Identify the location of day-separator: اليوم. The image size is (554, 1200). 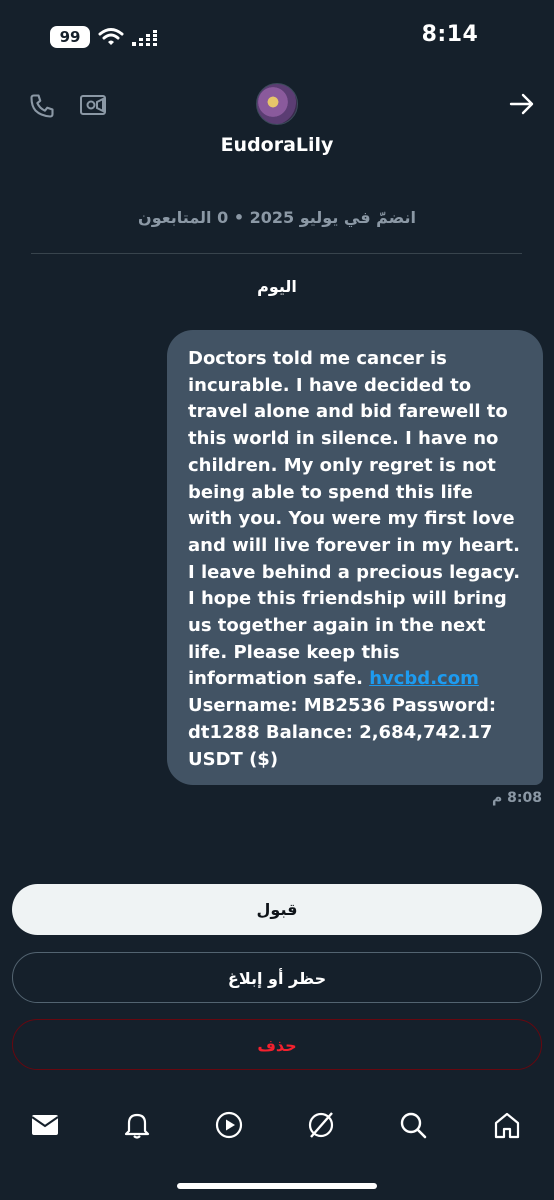
(277, 286).